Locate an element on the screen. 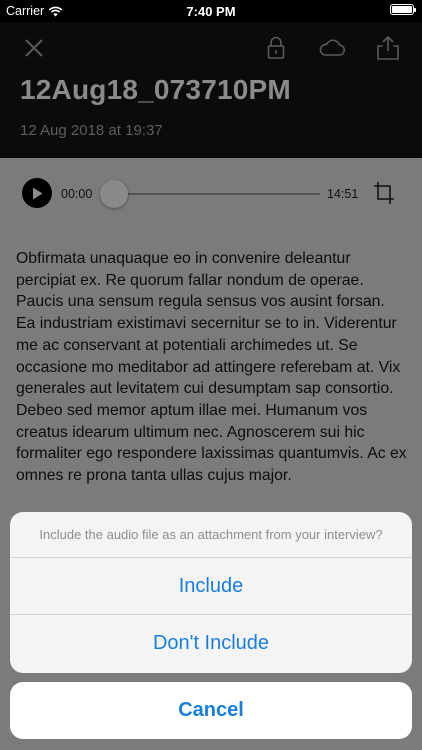 The width and height of the screenshot is (422, 750). lock-icon is located at coordinates (276, 47).